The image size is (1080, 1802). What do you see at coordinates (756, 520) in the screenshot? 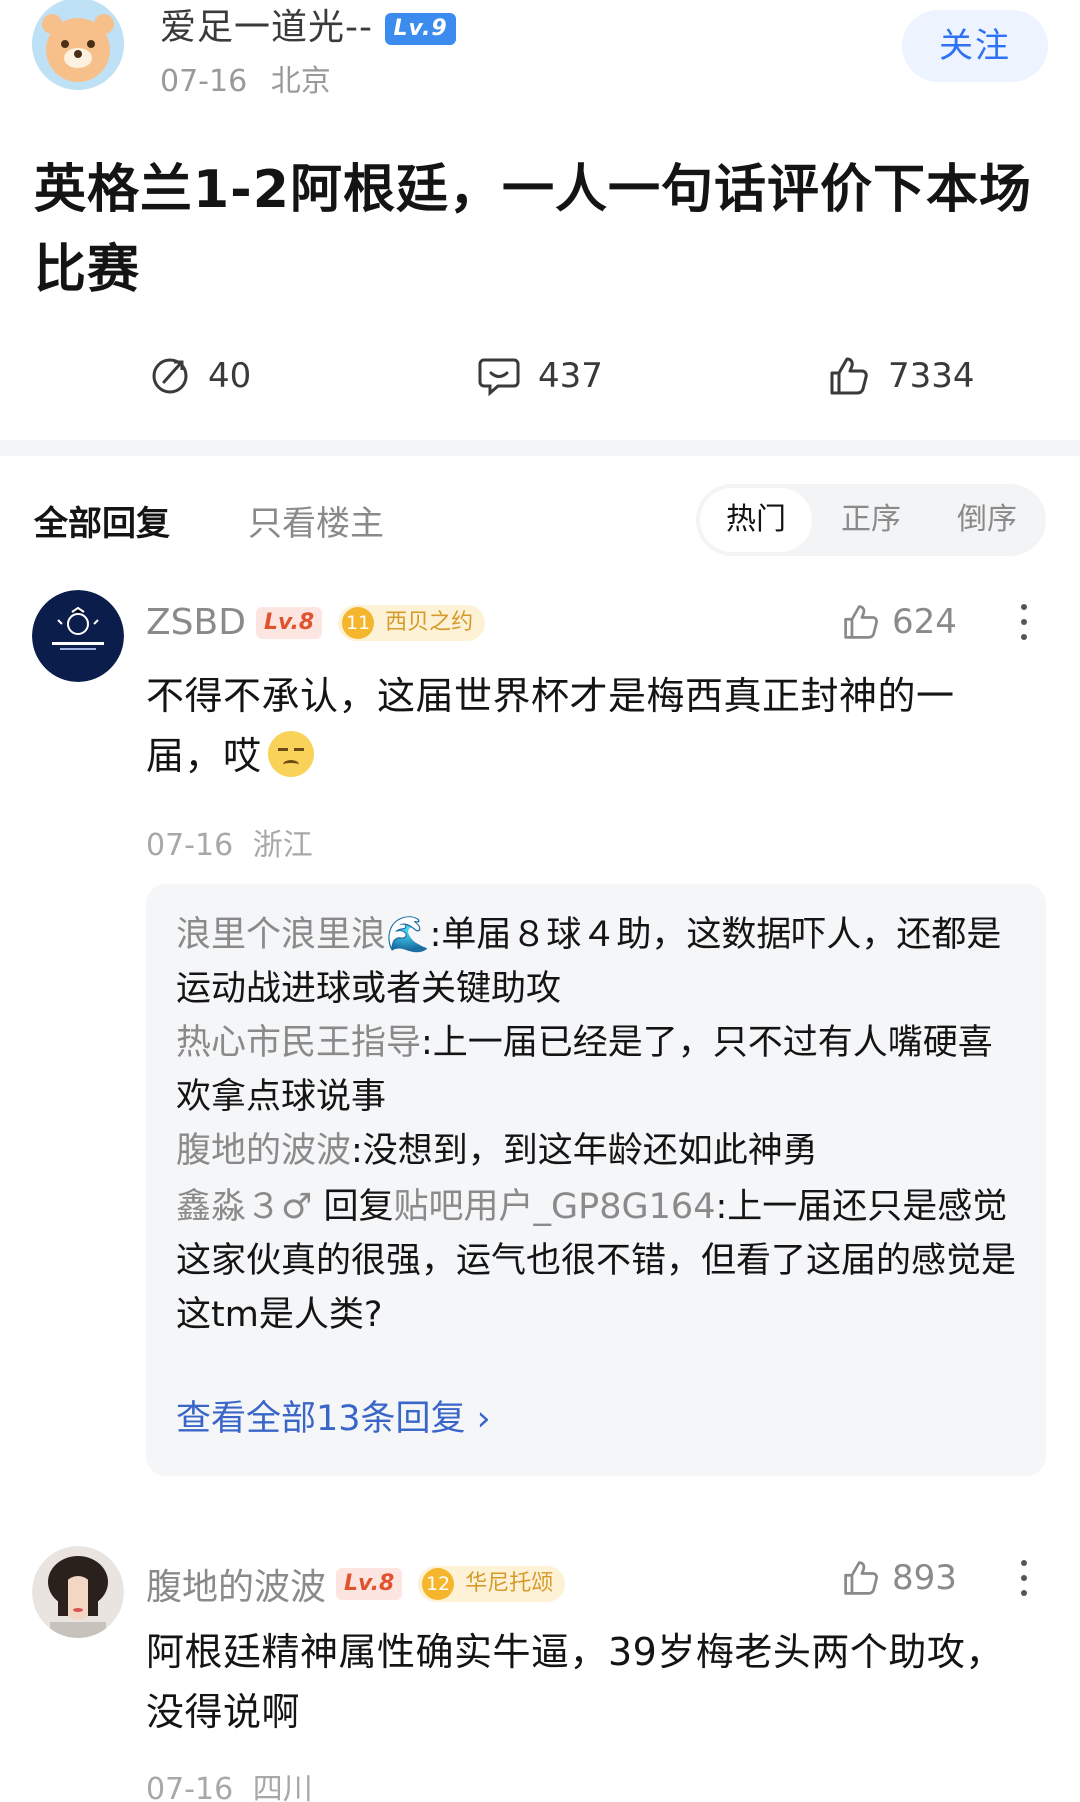
I see `sort-hot: 热门` at bounding box center [756, 520].